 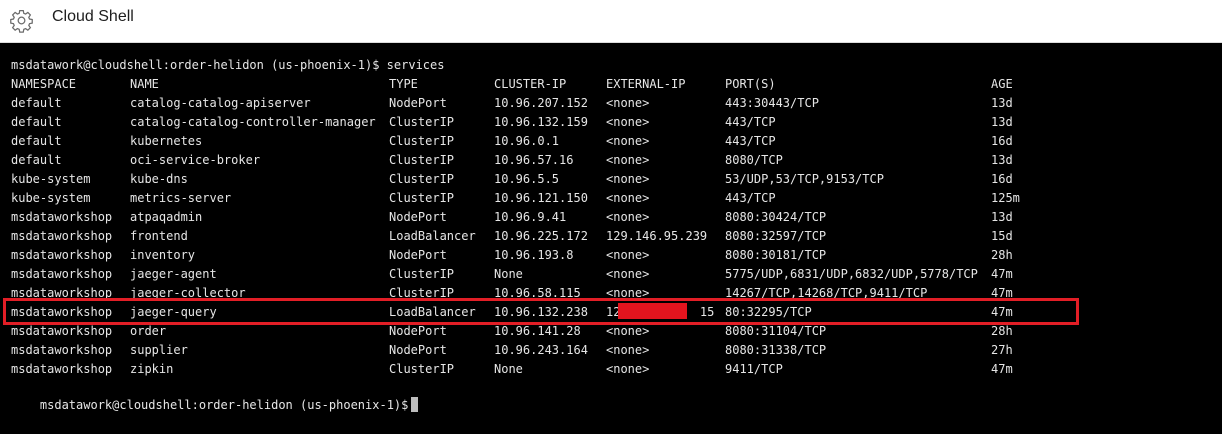 I want to click on cell-cluster-ip: 10.96.207.152, so click(x=541, y=103).